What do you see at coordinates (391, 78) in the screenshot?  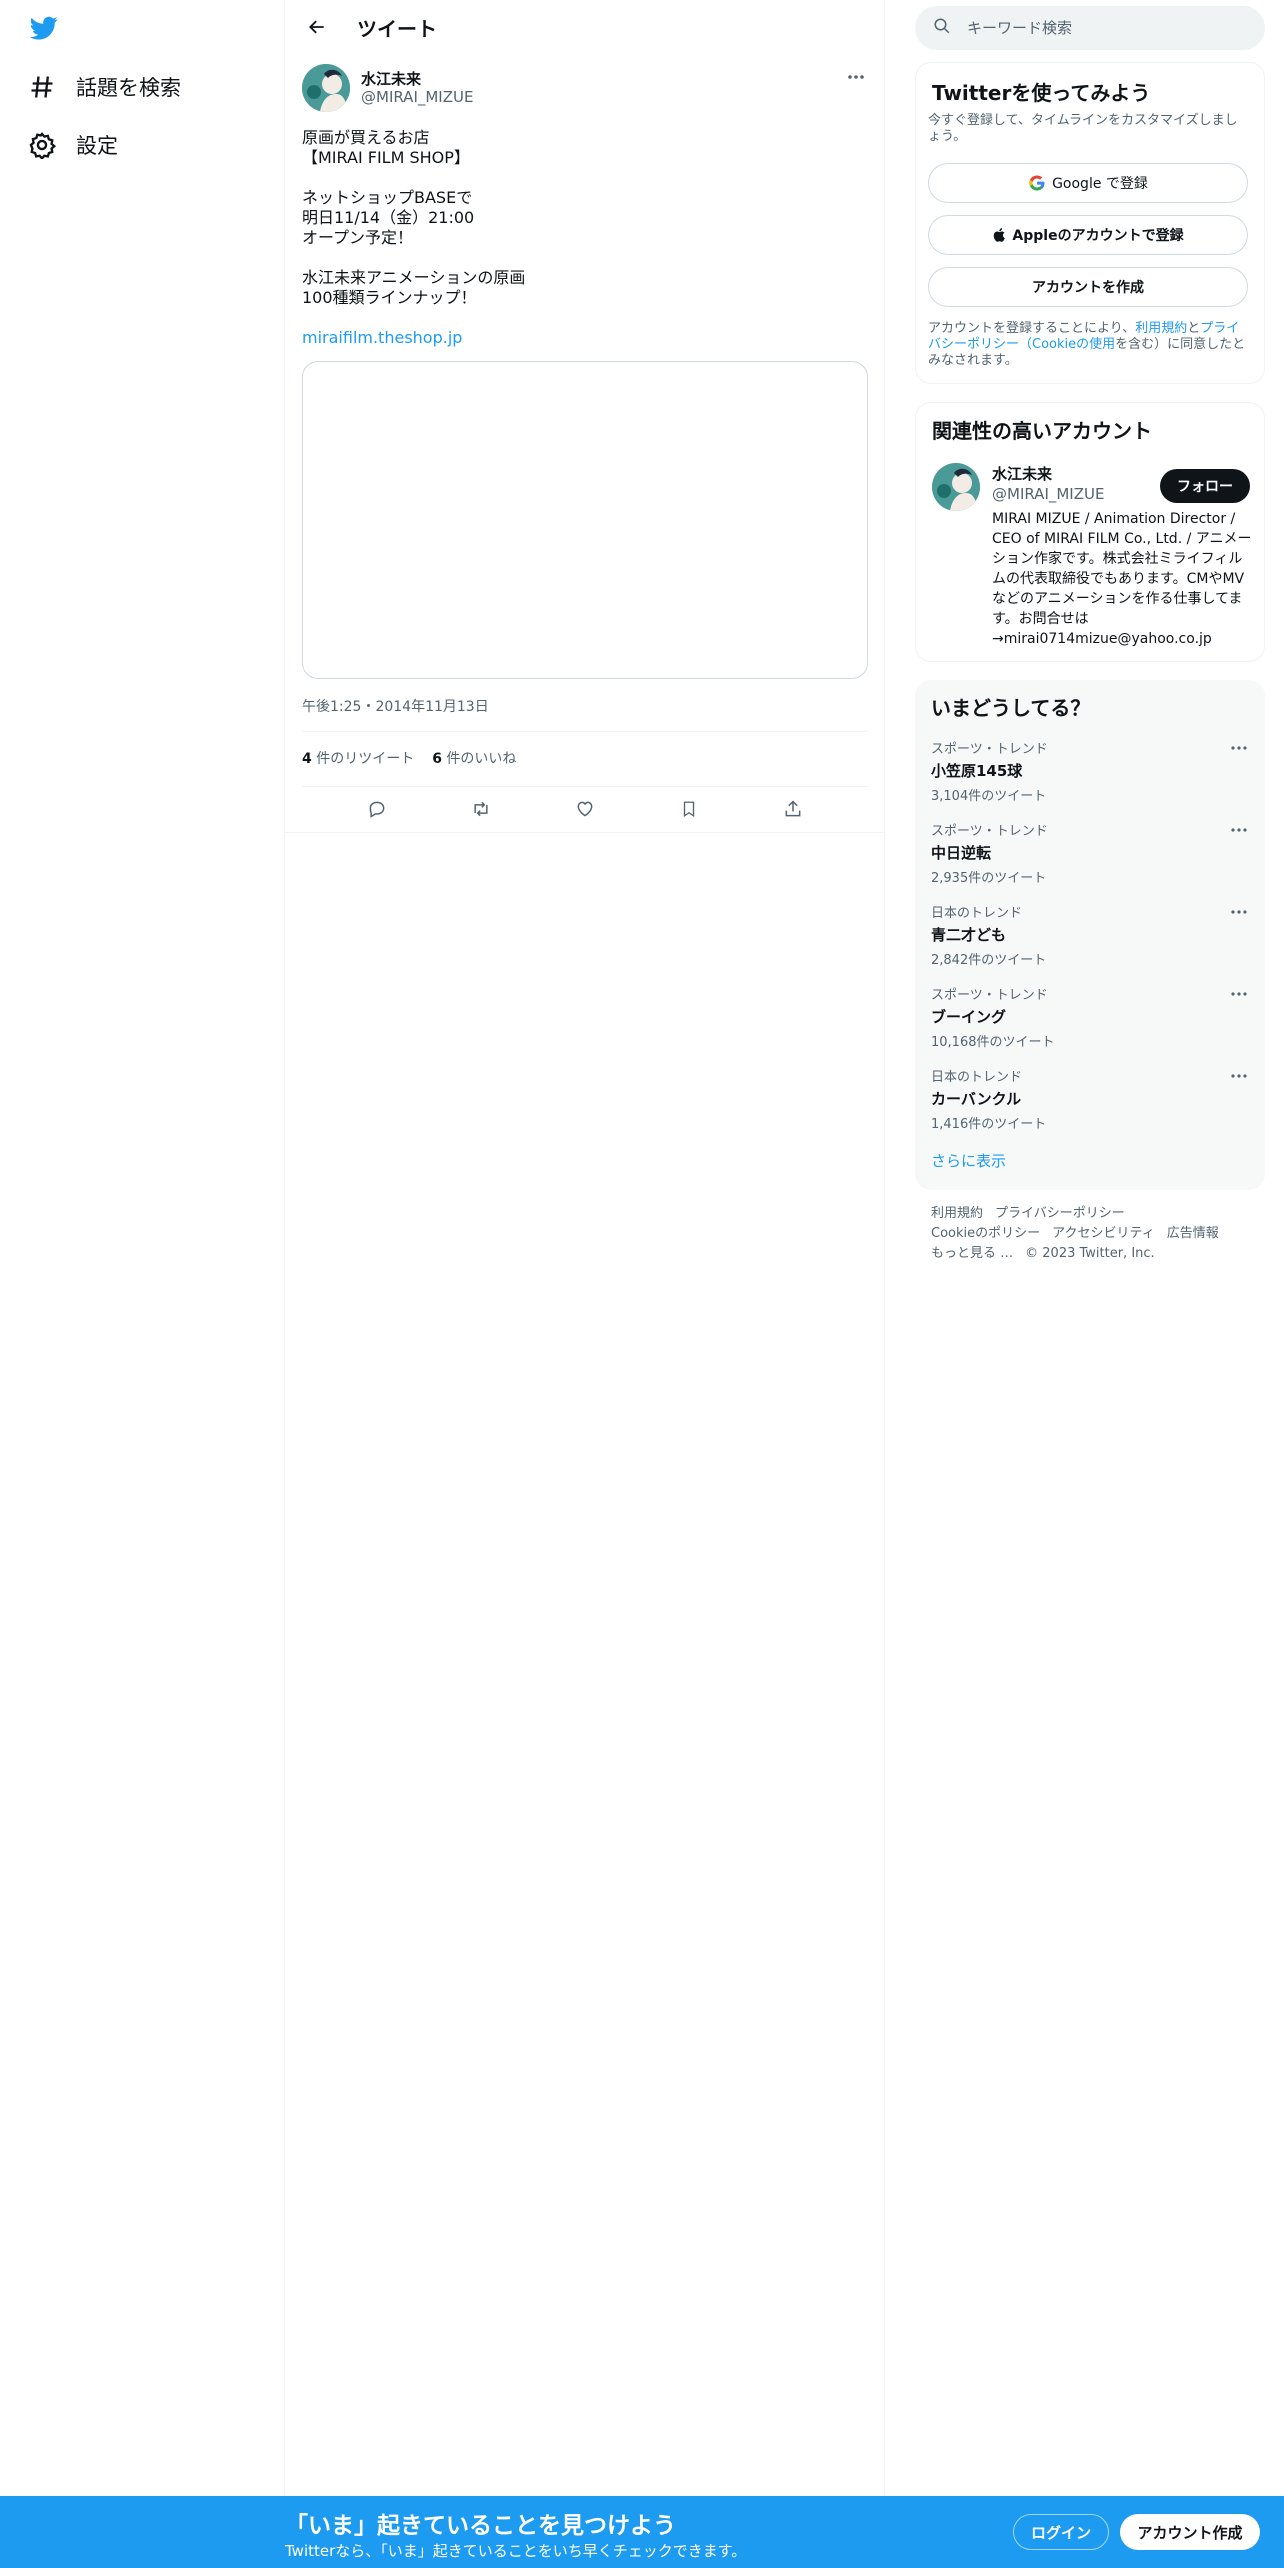 I see `author-name: 水江未来` at bounding box center [391, 78].